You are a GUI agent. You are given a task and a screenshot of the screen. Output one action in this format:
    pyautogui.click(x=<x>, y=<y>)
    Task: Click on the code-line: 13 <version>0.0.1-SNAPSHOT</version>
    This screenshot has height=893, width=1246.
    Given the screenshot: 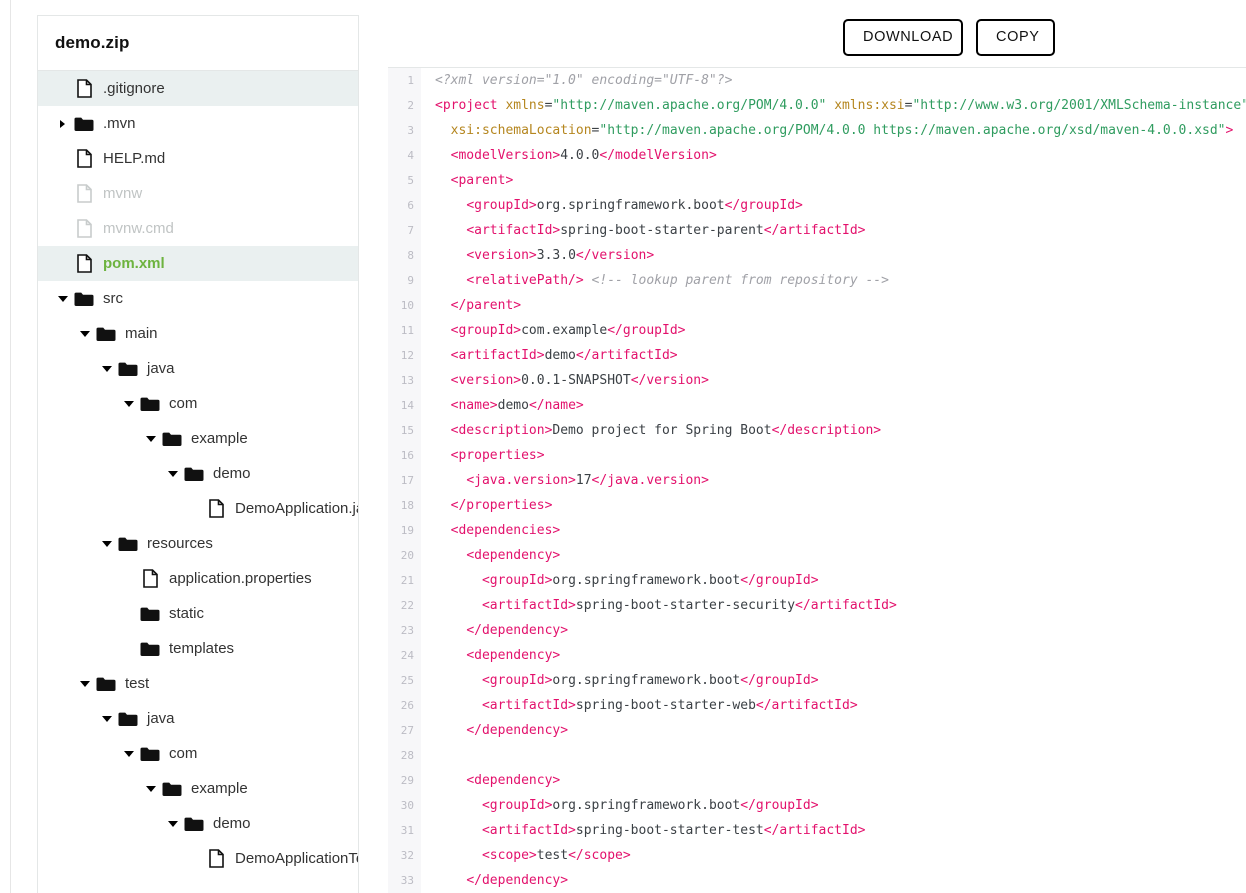 What is the action you would take?
    pyautogui.click(x=817, y=380)
    